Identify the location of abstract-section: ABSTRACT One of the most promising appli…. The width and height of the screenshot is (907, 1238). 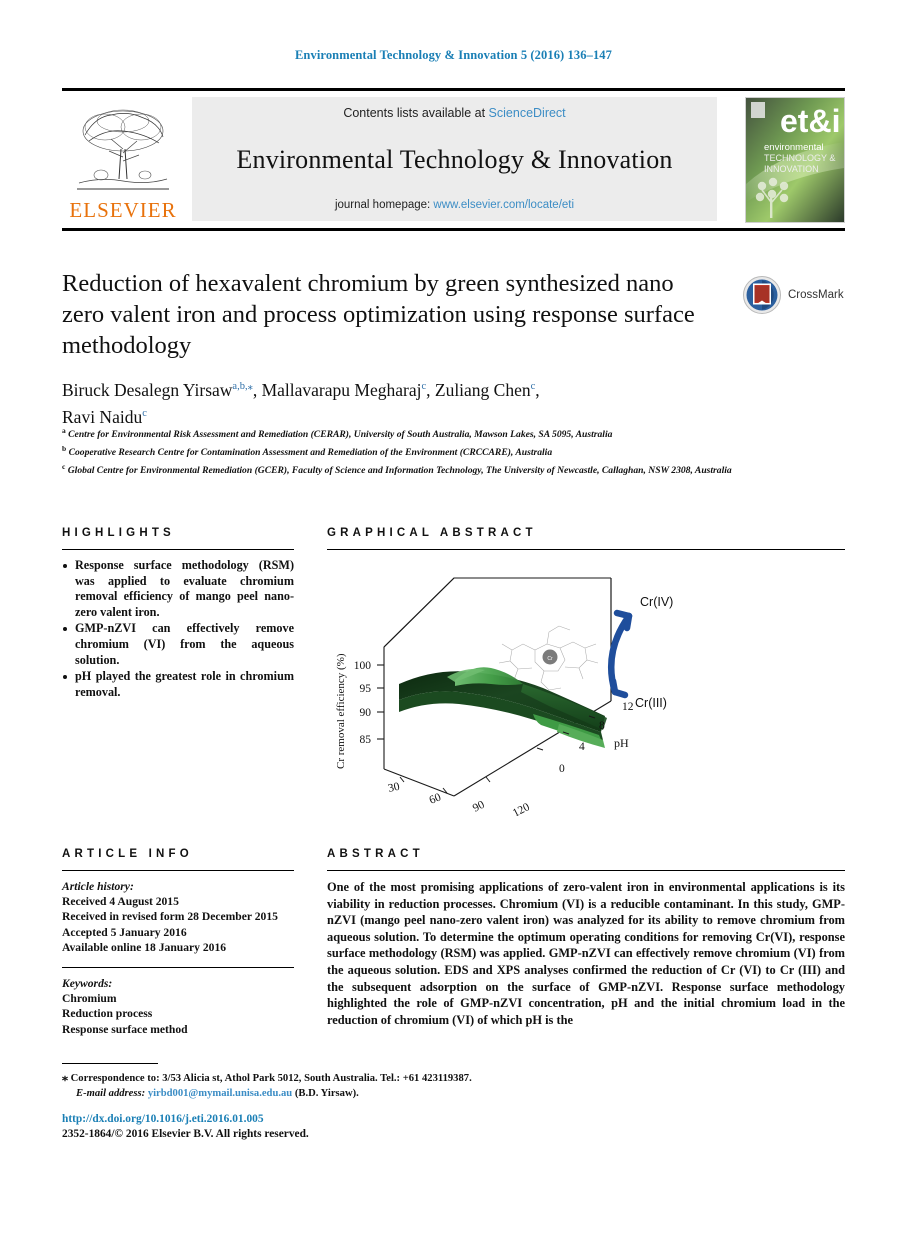
(586, 938).